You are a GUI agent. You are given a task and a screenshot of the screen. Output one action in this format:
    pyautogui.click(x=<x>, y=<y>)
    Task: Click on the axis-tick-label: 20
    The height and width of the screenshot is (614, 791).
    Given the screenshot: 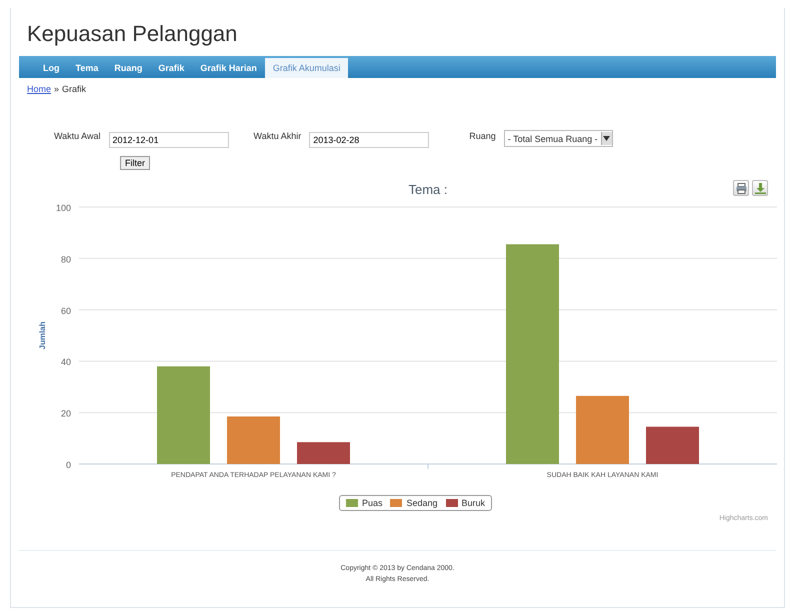 What is the action you would take?
    pyautogui.click(x=65, y=413)
    